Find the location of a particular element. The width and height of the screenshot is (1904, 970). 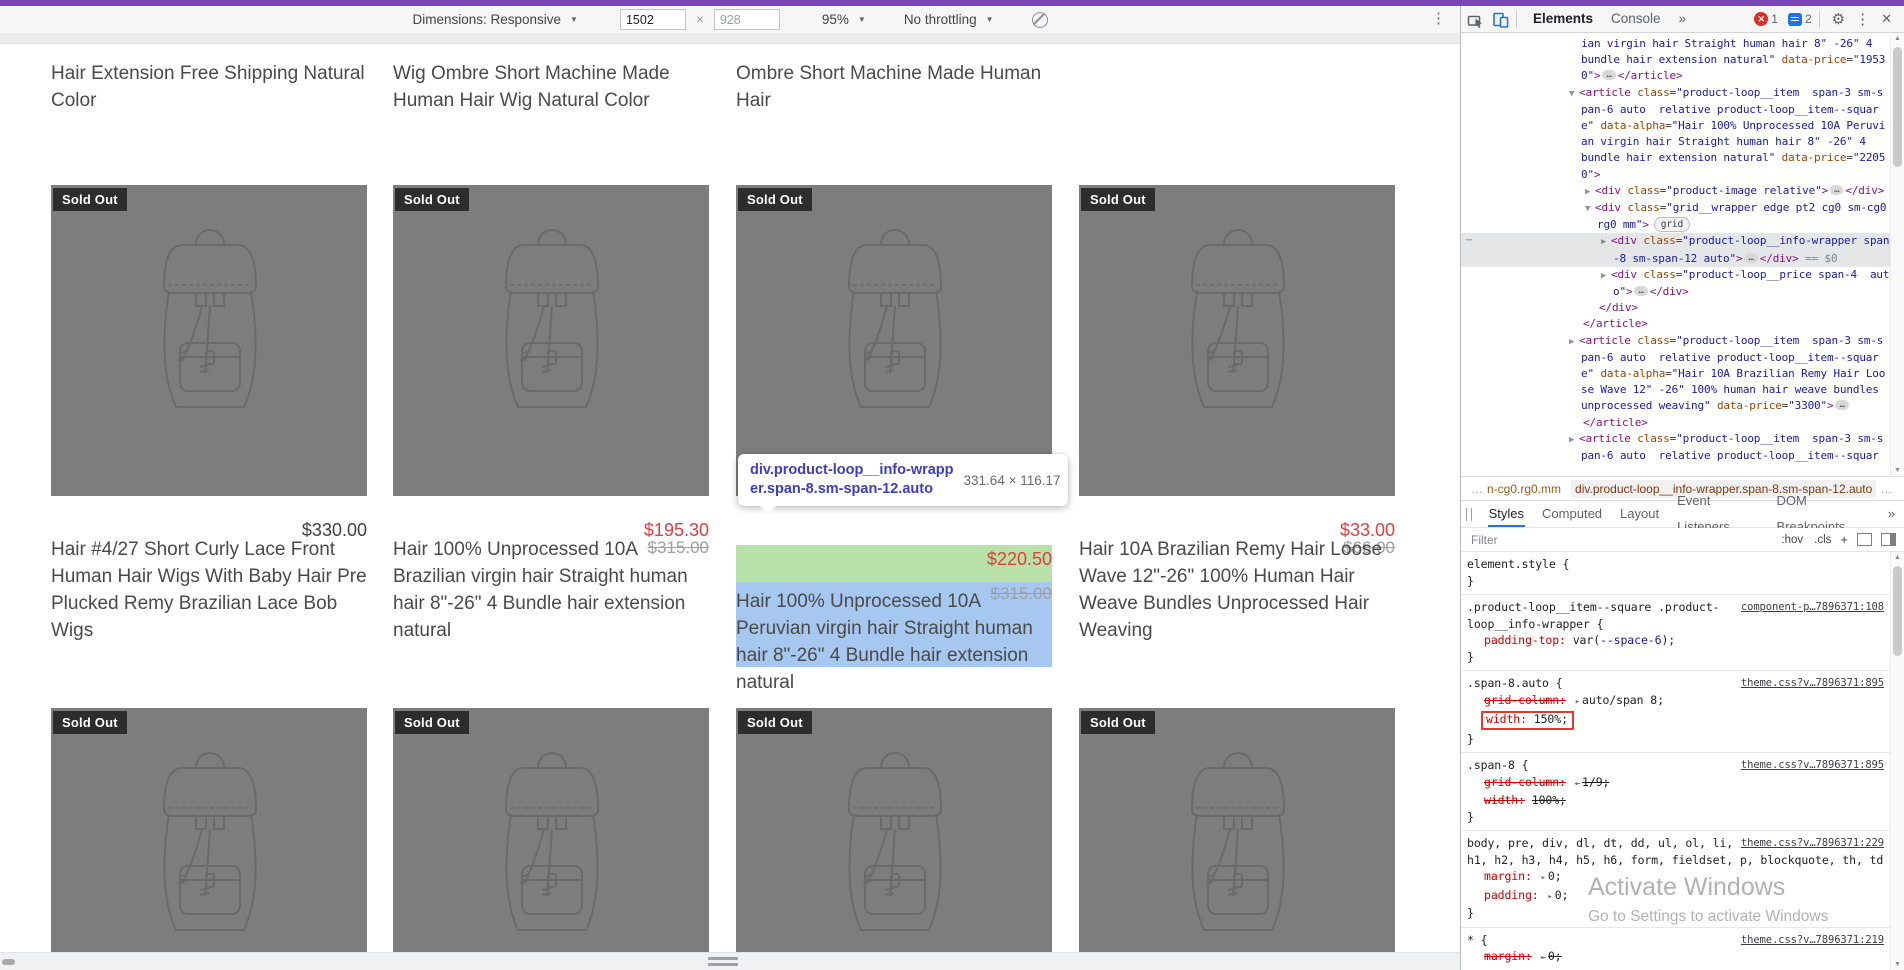

new-style-rule-icon: + is located at coordinates (1844, 539).